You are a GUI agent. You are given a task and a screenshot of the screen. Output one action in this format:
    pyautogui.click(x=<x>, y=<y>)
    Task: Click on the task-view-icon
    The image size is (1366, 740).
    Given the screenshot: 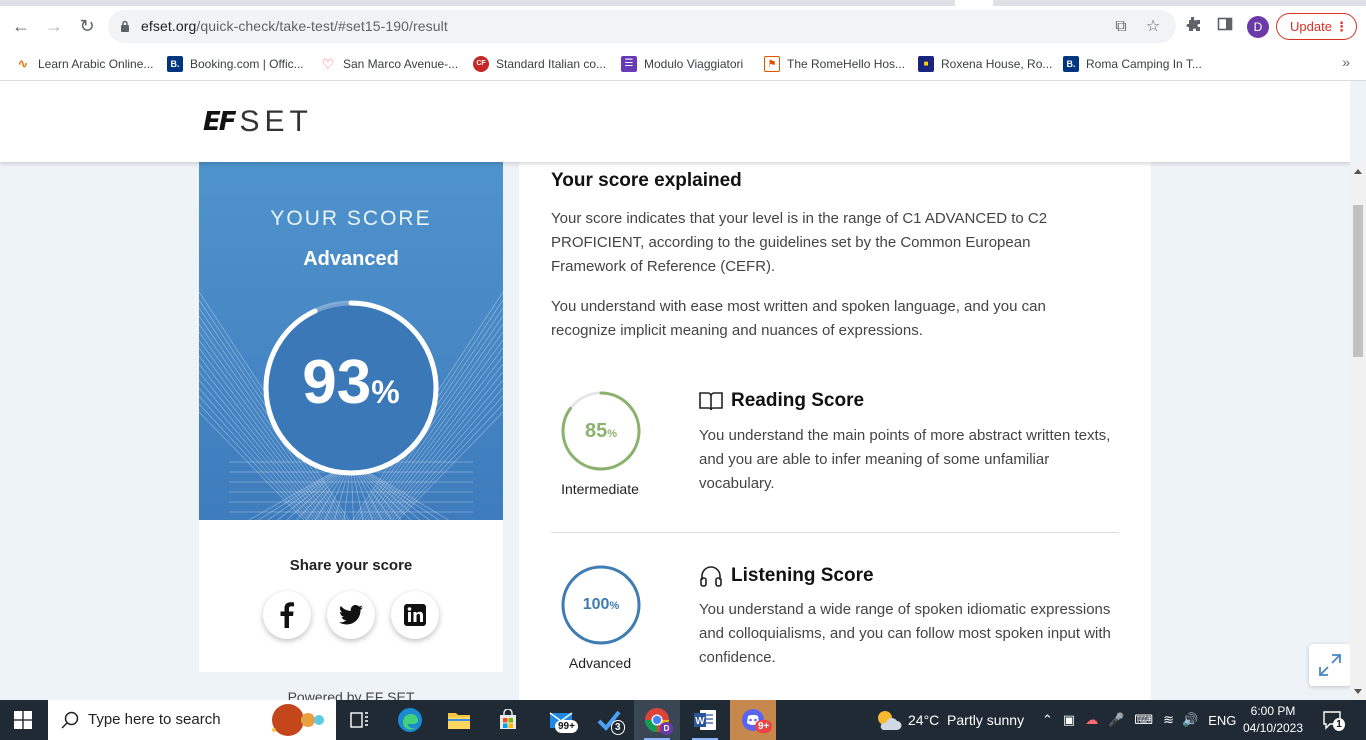 What is the action you would take?
    pyautogui.click(x=359, y=720)
    